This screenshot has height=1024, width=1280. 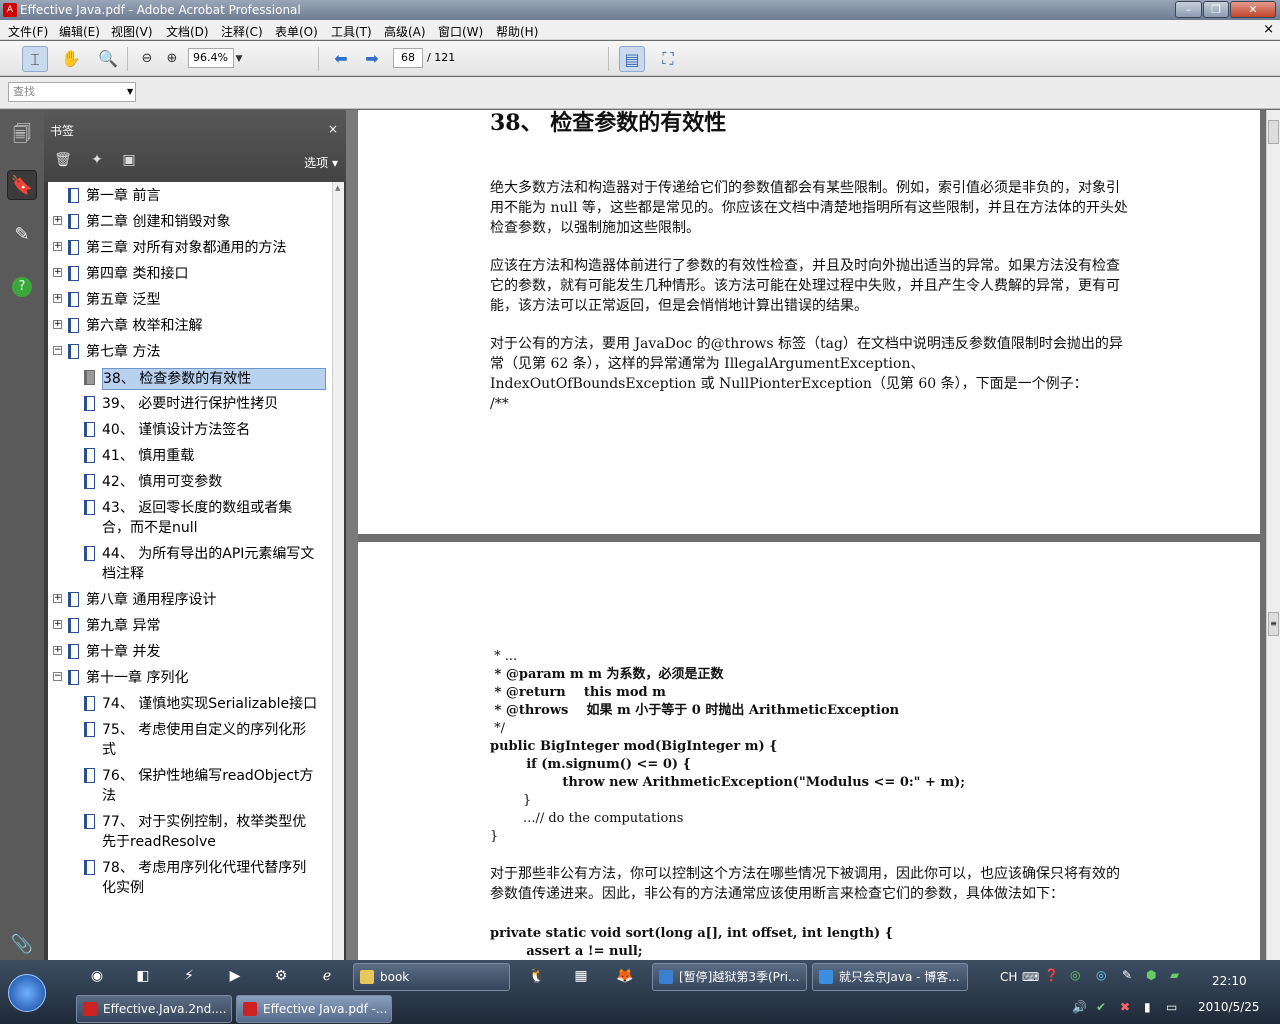 I want to click on find-dropdown-icon: ▼, so click(x=130, y=91).